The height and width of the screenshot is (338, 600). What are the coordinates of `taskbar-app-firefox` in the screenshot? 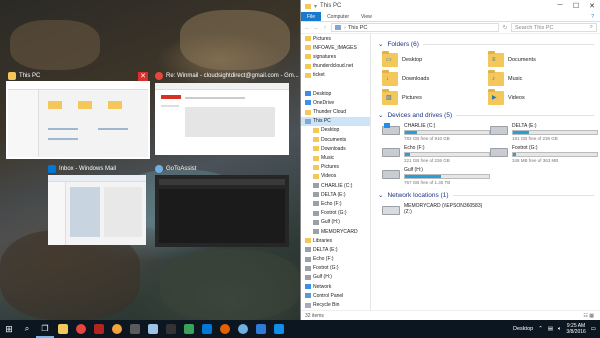 It's located at (225, 329).